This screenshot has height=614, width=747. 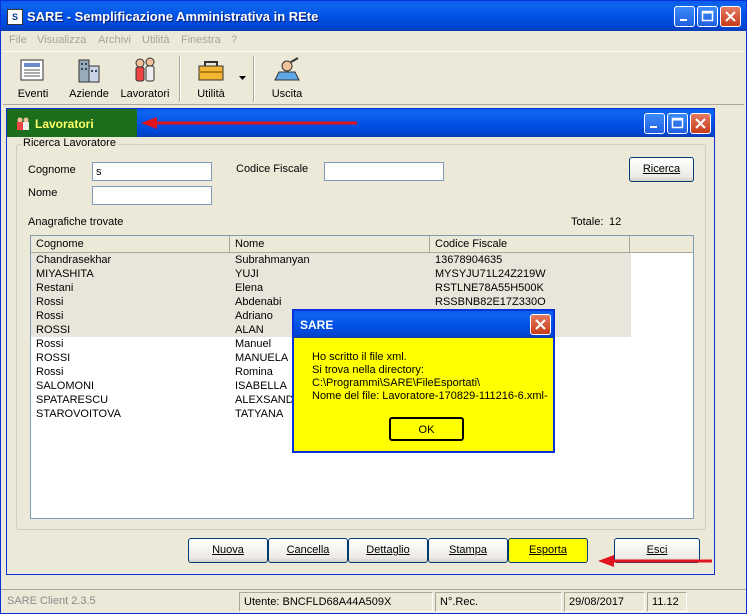 I want to click on table-row: Restani Elena RSTLNE78A55H500K, so click(x=331, y=288).